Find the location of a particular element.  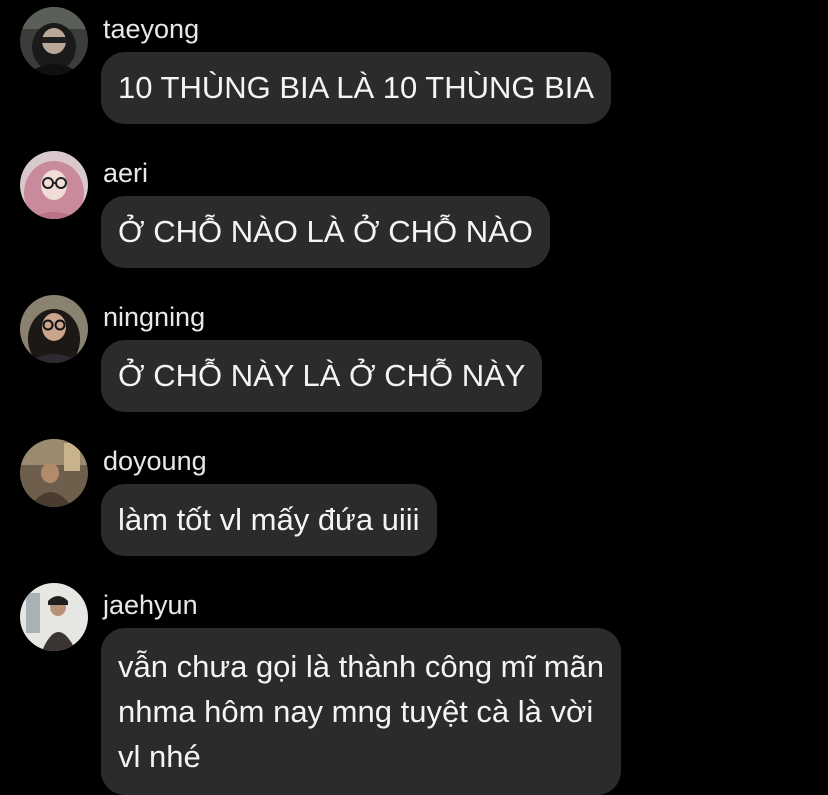

message-text-line: vẫn chưa gọi là thành công mĩ mãn is located at coordinates (361, 666).